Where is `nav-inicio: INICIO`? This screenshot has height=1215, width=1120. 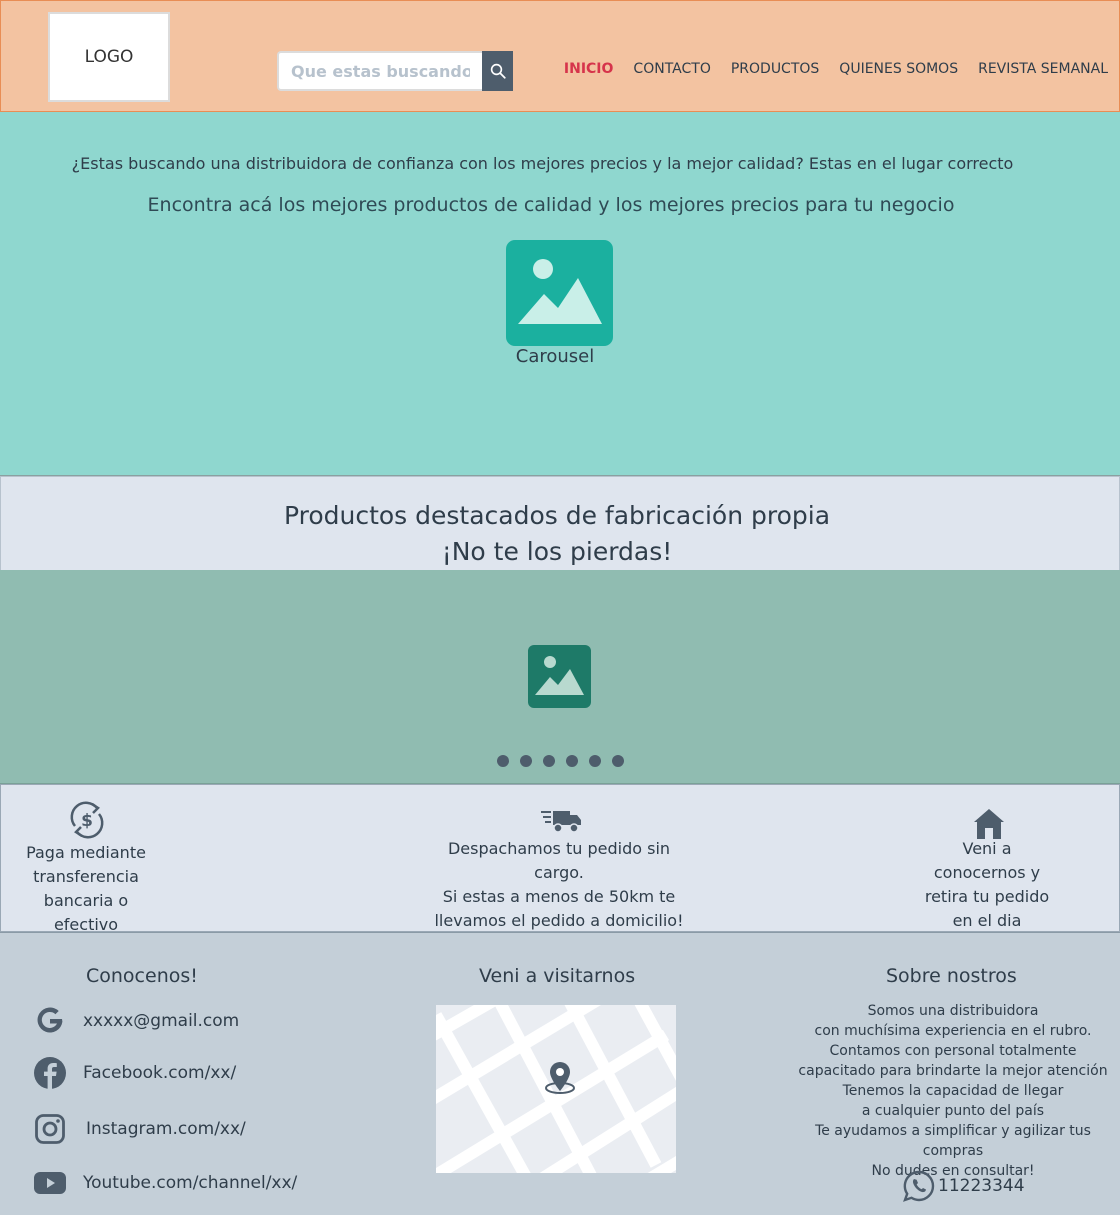 nav-inicio: INICIO is located at coordinates (589, 69).